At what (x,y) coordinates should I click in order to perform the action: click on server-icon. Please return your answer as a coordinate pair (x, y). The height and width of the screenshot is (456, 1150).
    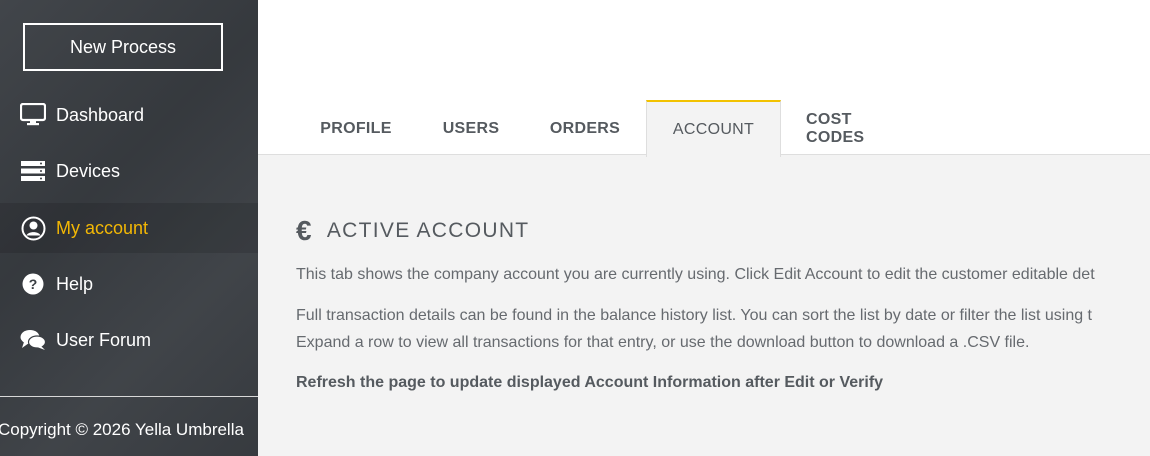
    Looking at the image, I should click on (33, 171).